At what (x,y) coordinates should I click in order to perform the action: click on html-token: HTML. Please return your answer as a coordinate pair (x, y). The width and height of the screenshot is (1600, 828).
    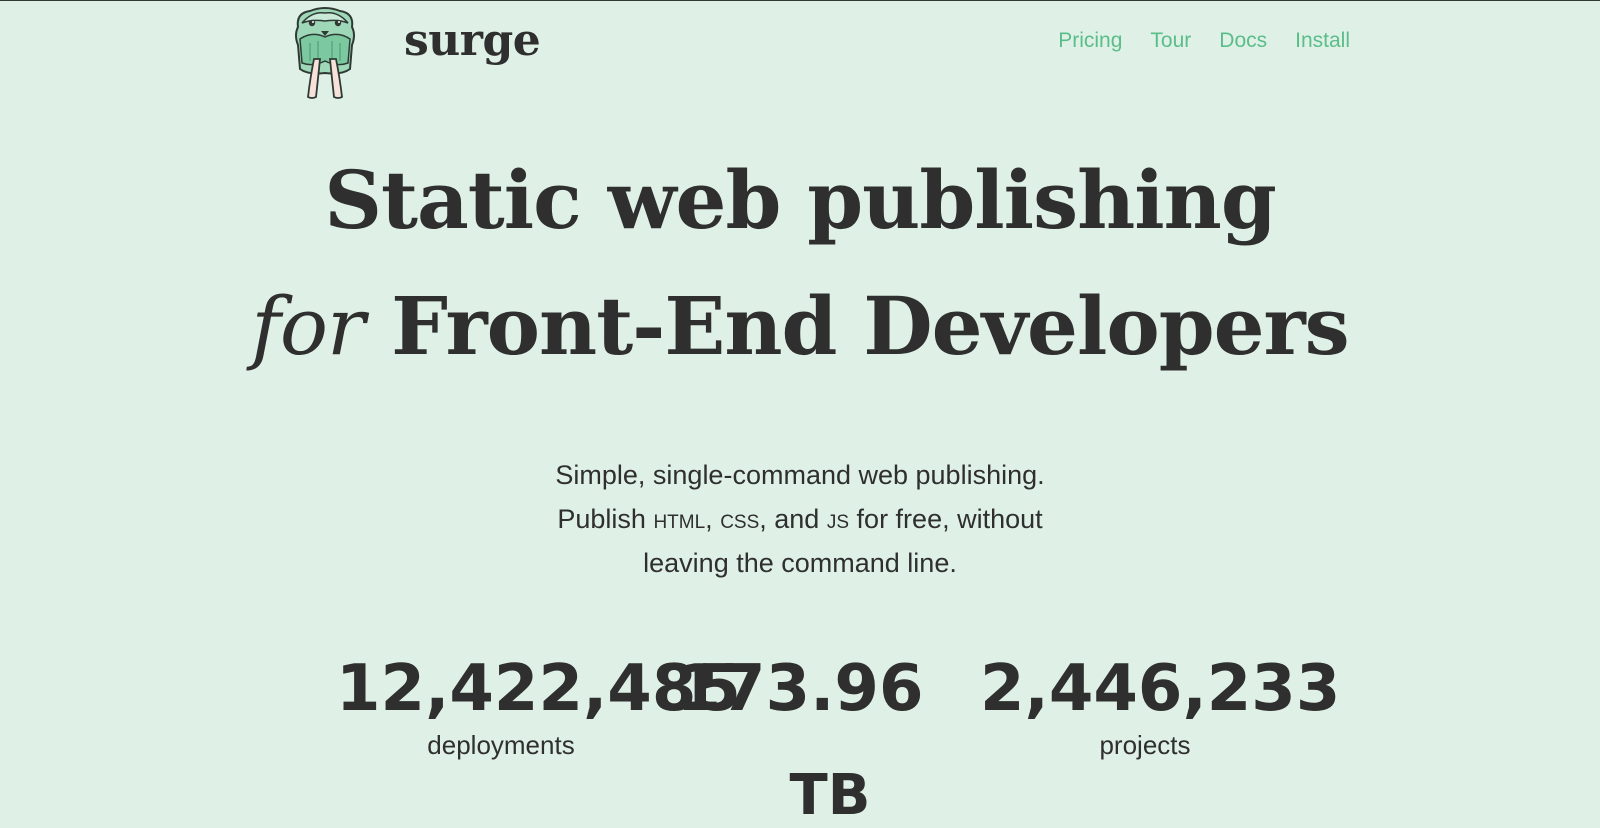
    Looking at the image, I should click on (679, 519).